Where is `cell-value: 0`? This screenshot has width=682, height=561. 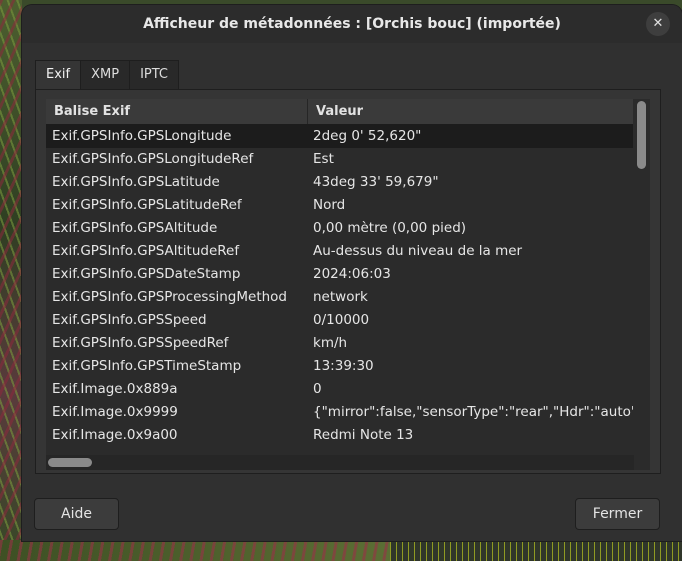 cell-value: 0 is located at coordinates (317, 389).